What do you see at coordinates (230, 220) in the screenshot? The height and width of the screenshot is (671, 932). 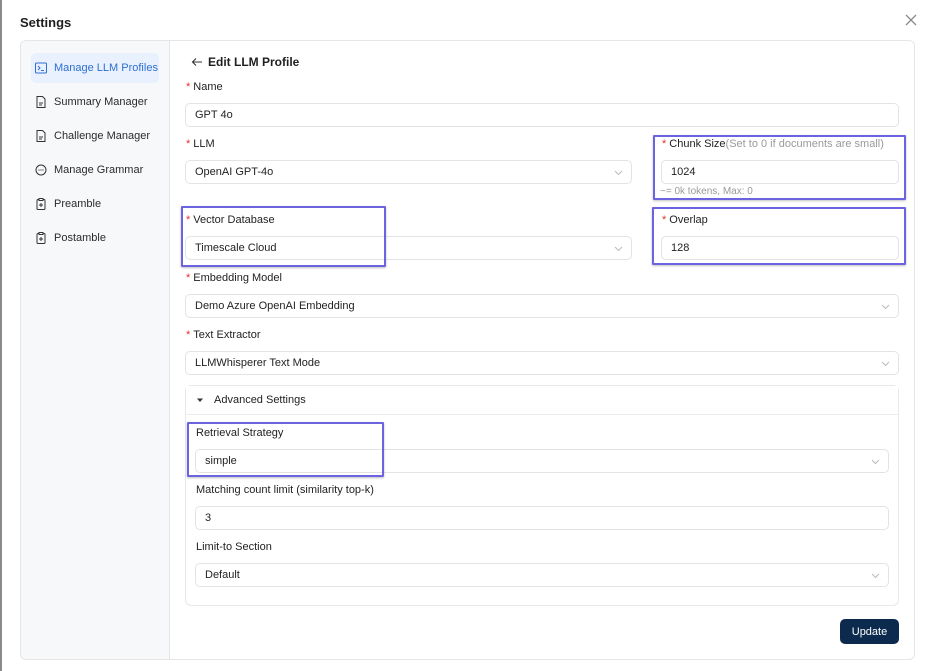 I see `vector-database-label: * Vector Database` at bounding box center [230, 220].